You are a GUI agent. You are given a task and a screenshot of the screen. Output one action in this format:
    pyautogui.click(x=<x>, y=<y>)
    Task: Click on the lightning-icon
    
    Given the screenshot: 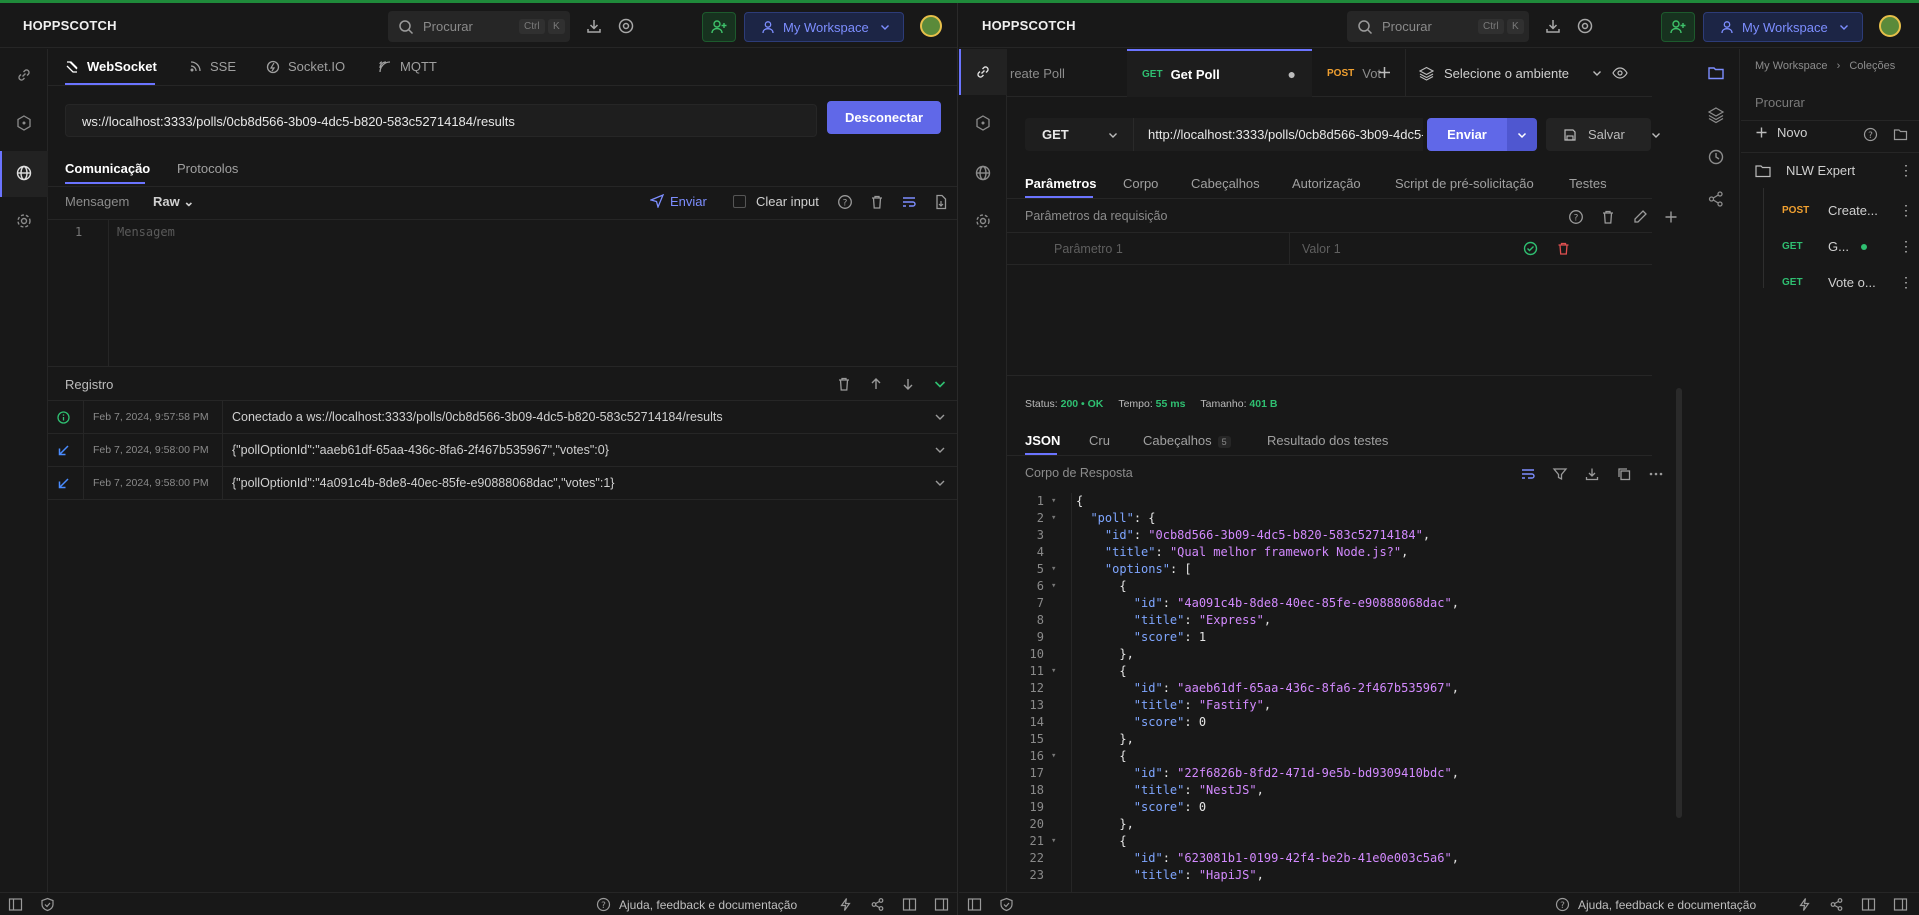 What is the action you would take?
    pyautogui.click(x=845, y=904)
    